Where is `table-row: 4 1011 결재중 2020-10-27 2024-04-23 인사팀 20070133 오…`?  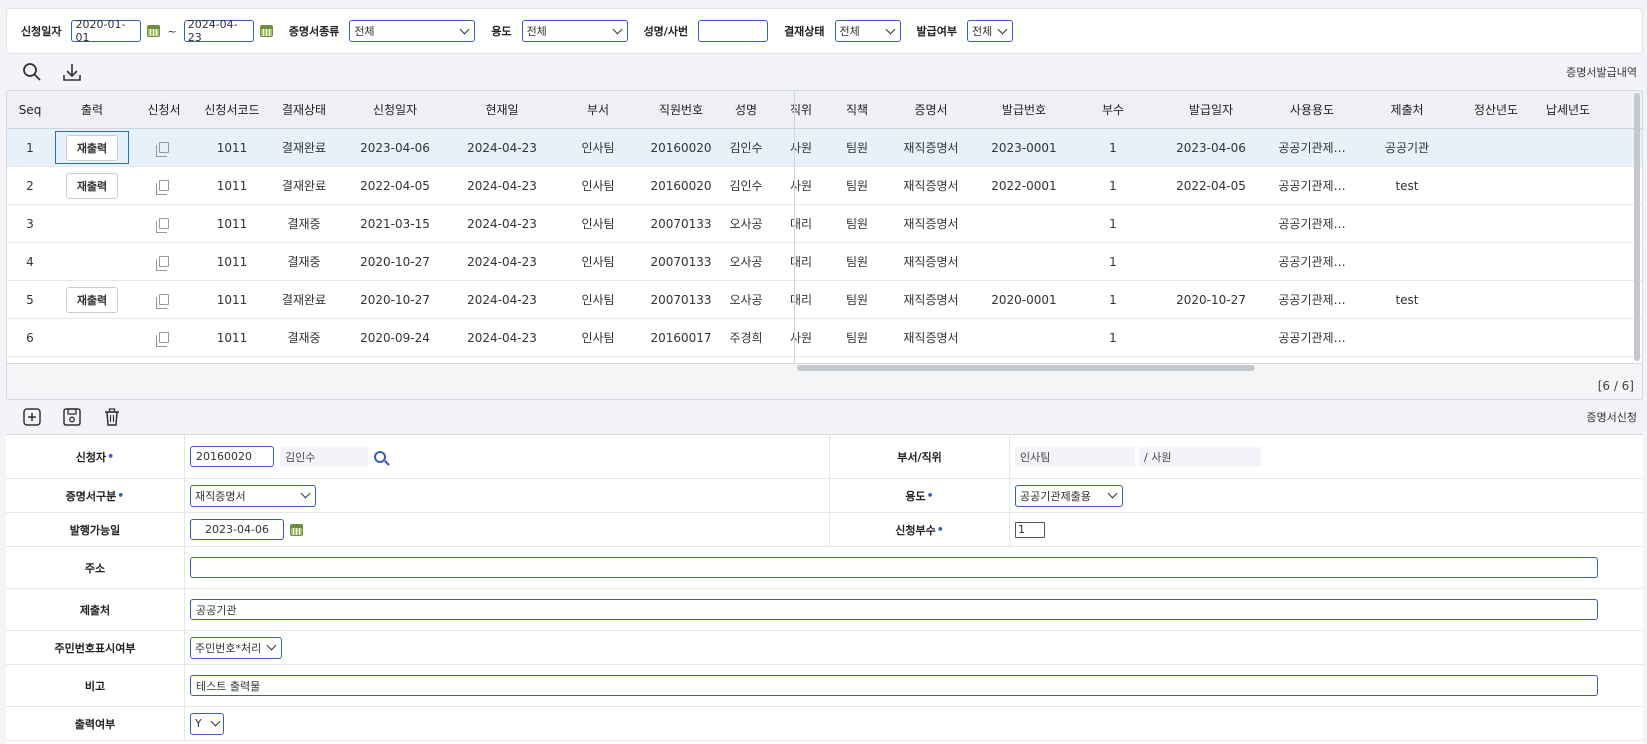
table-row: 4 1011 결재중 2020-10-27 2024-04-23 인사팀 20070133 오… is located at coordinates (824, 262).